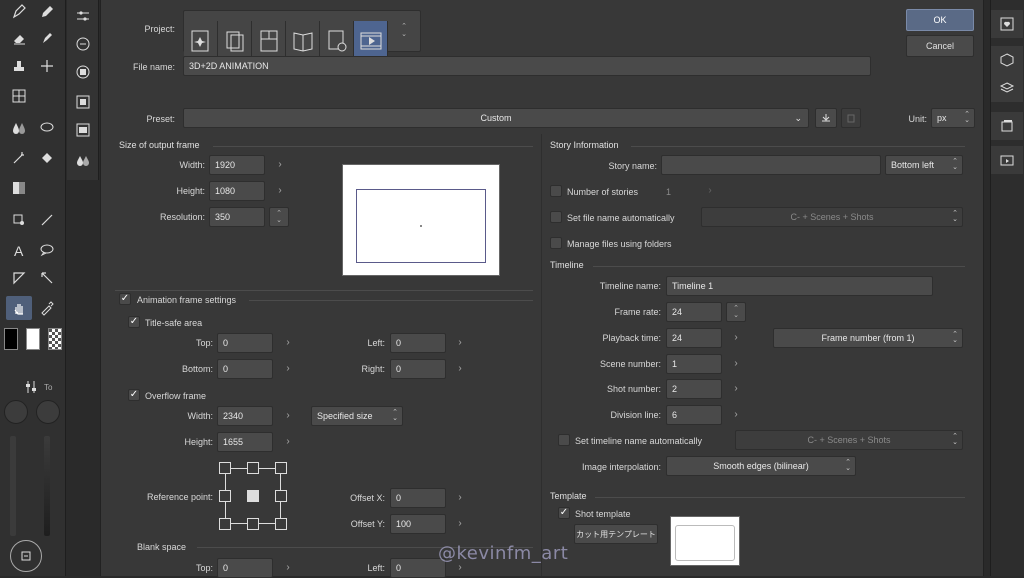 The image size is (1024, 578). What do you see at coordinates (83, 44) in the screenshot?
I see `layer-transfer-icon` at bounding box center [83, 44].